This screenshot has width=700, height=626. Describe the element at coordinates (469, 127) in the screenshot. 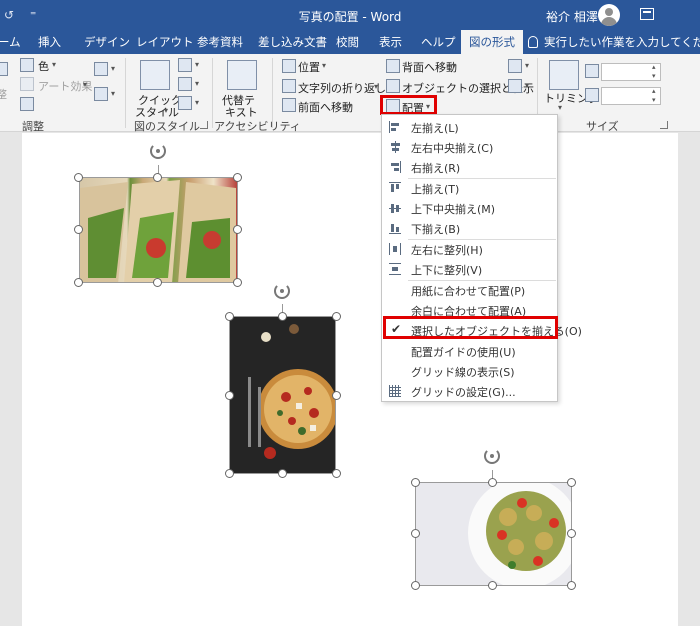

I see `menu-item-align-left: 左揃え(L)` at that location.